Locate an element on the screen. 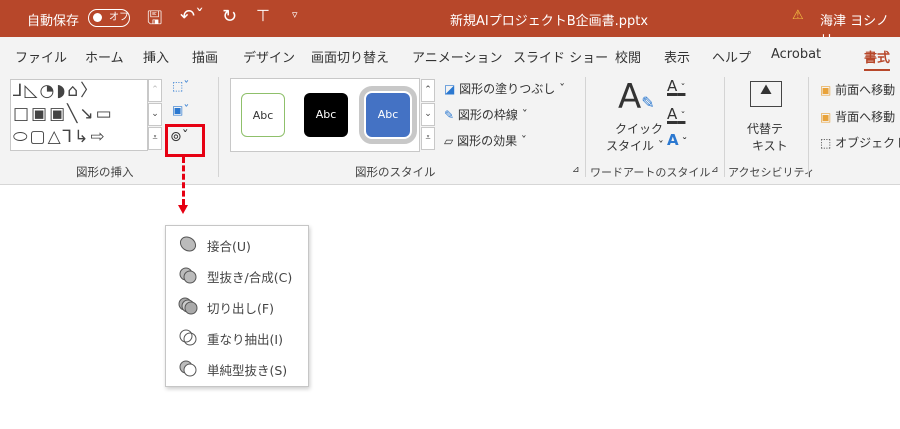 This screenshot has width=900, height=429. bring-forward-button: ▣ 前面へ移動 is located at coordinates (857, 89).